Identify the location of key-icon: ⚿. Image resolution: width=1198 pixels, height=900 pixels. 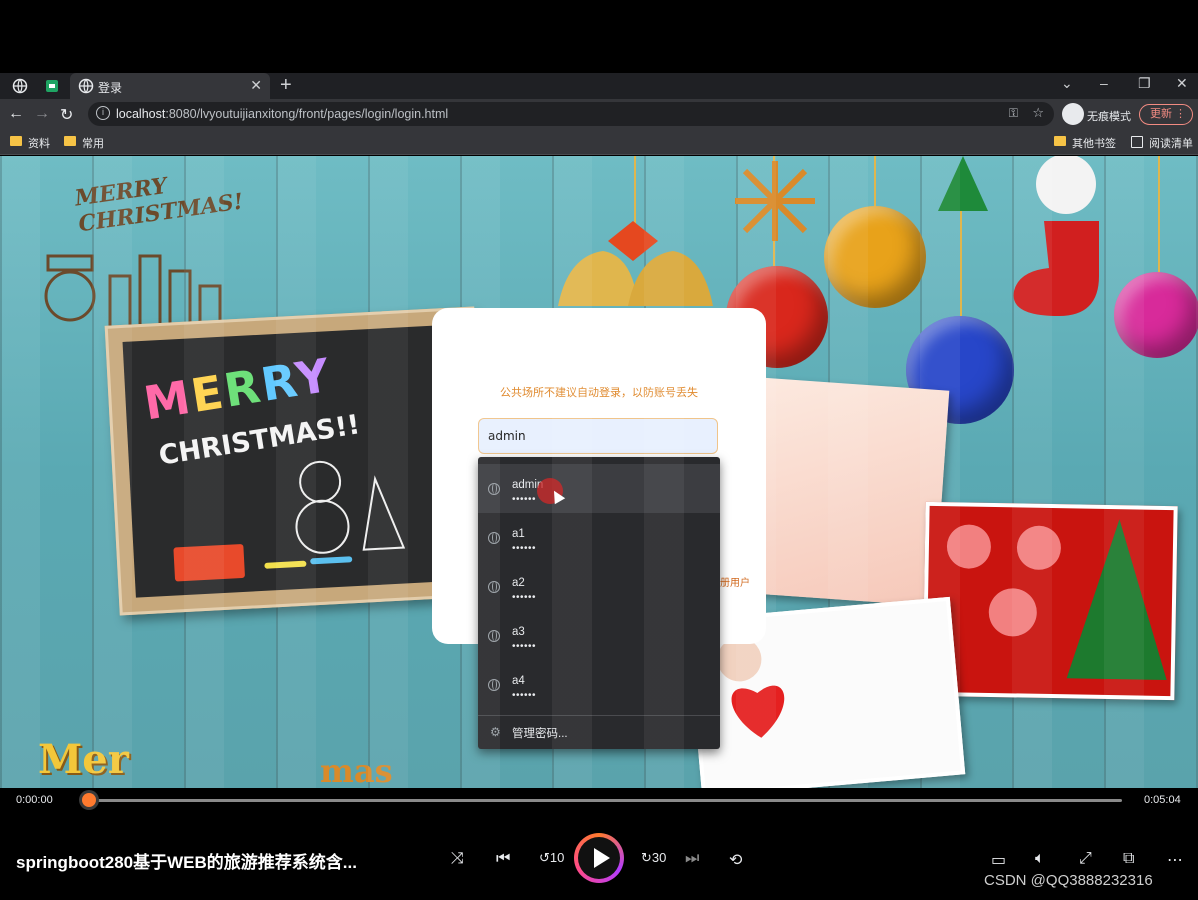
(1013, 113).